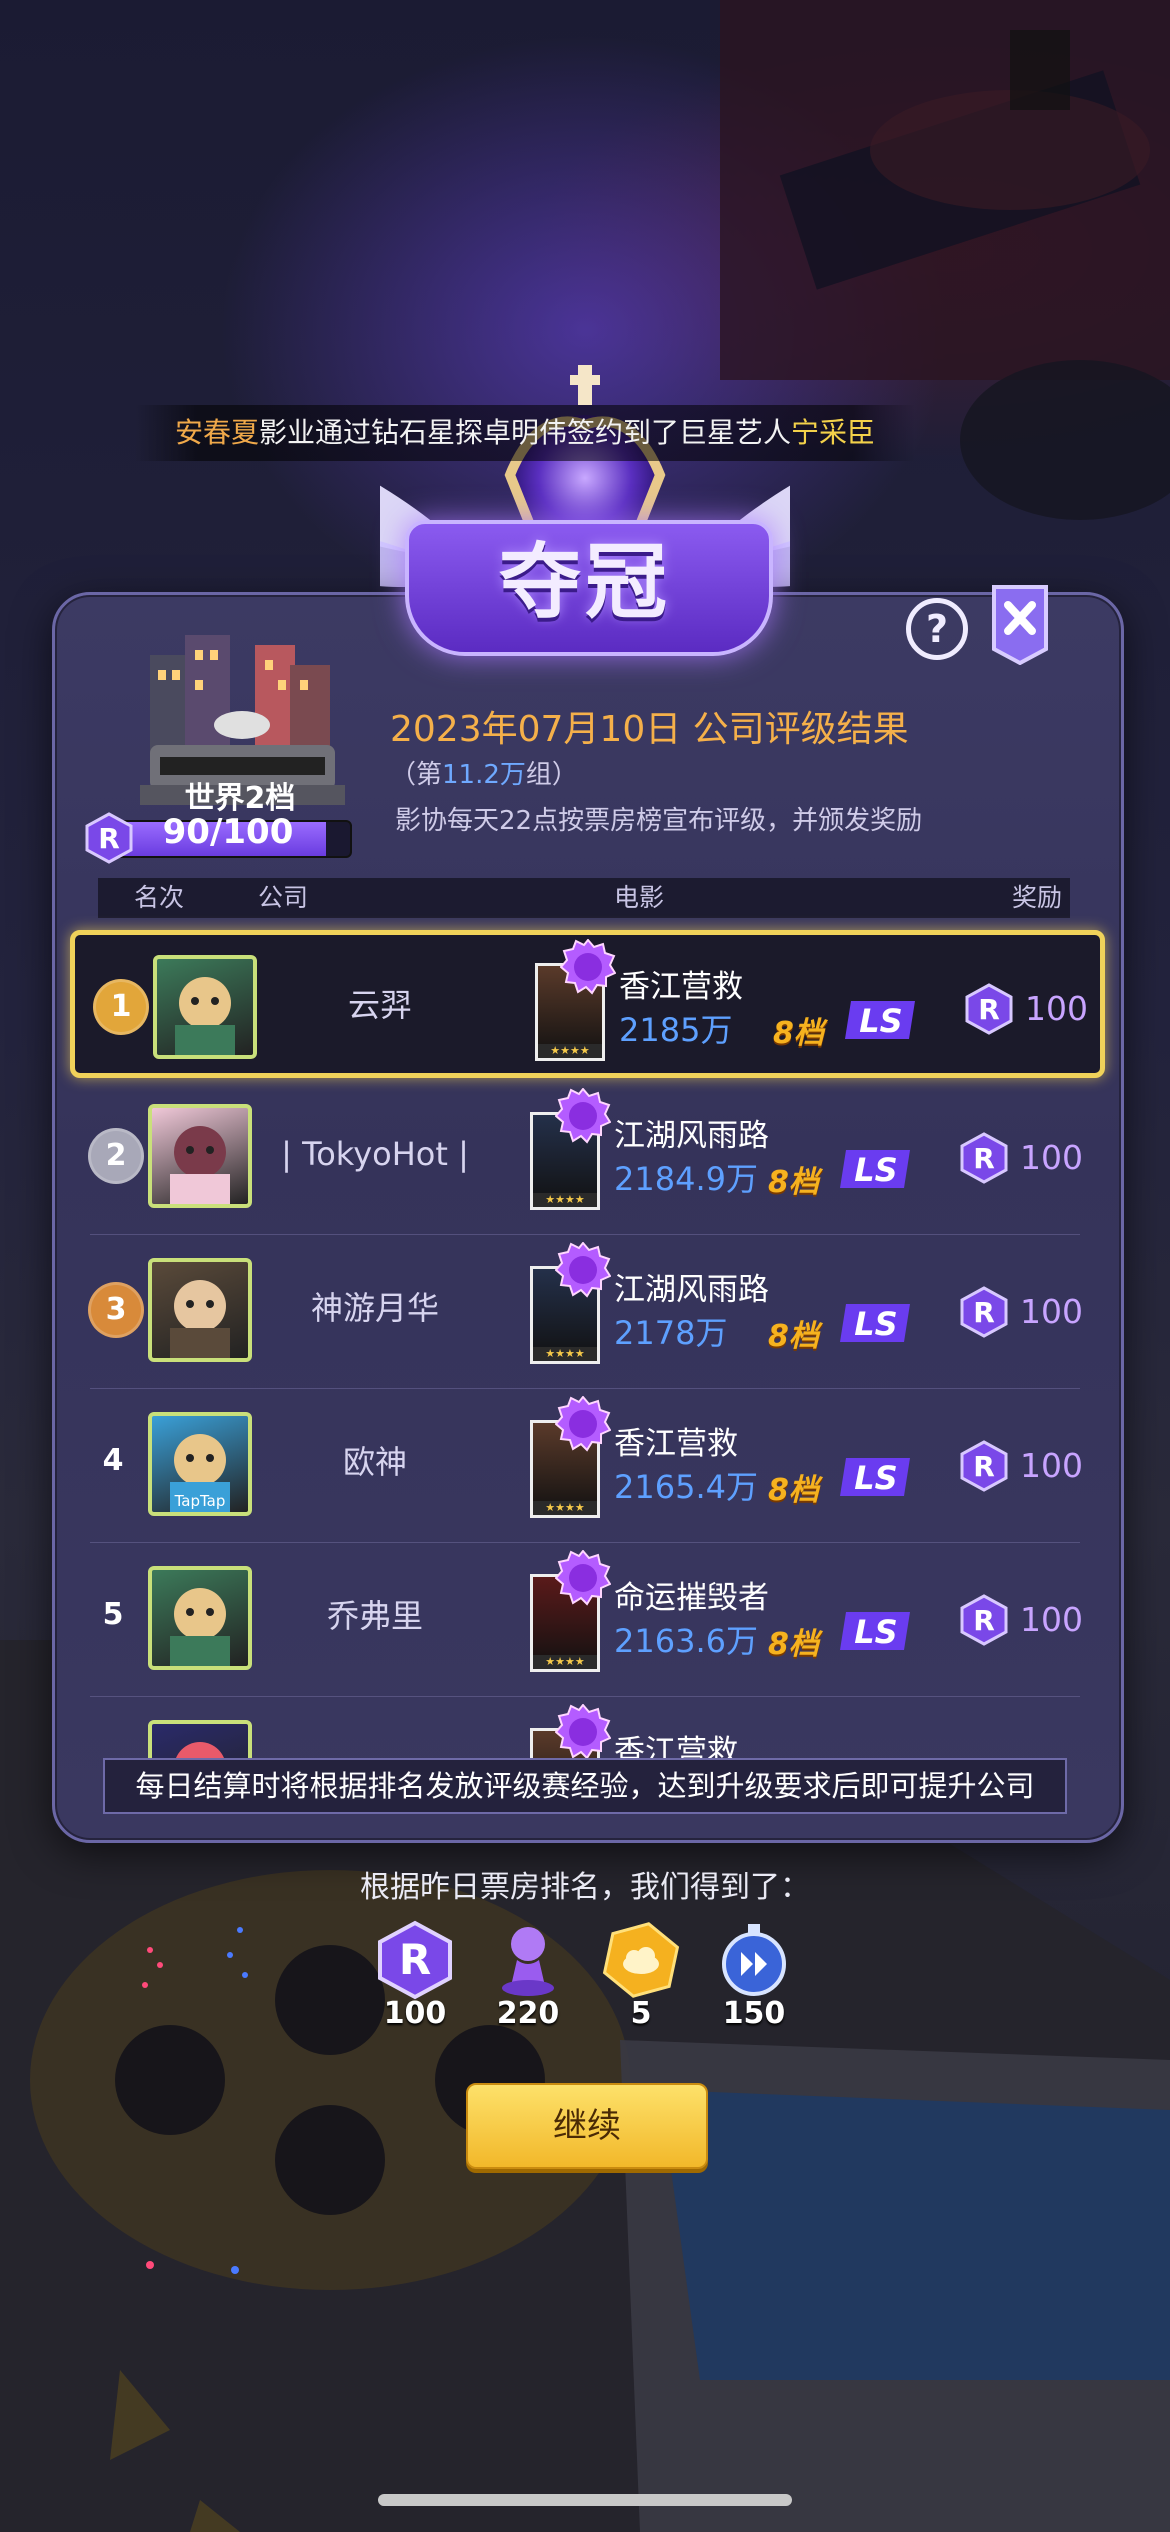 This screenshot has height=2532, width=1170. Describe the element at coordinates (691, 1598) in the screenshot. I see `movie-title: 命运摧毁者` at that location.